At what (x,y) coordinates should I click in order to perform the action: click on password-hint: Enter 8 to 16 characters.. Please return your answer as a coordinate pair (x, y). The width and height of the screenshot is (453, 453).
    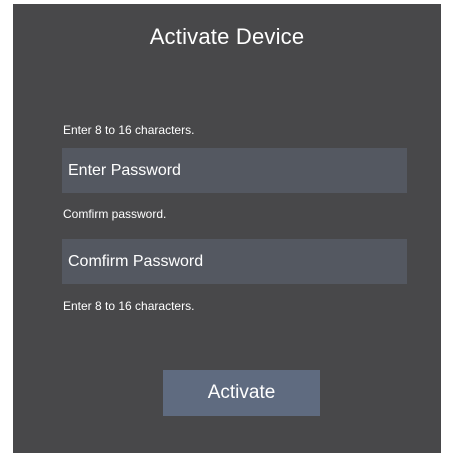
    Looking at the image, I should click on (129, 130).